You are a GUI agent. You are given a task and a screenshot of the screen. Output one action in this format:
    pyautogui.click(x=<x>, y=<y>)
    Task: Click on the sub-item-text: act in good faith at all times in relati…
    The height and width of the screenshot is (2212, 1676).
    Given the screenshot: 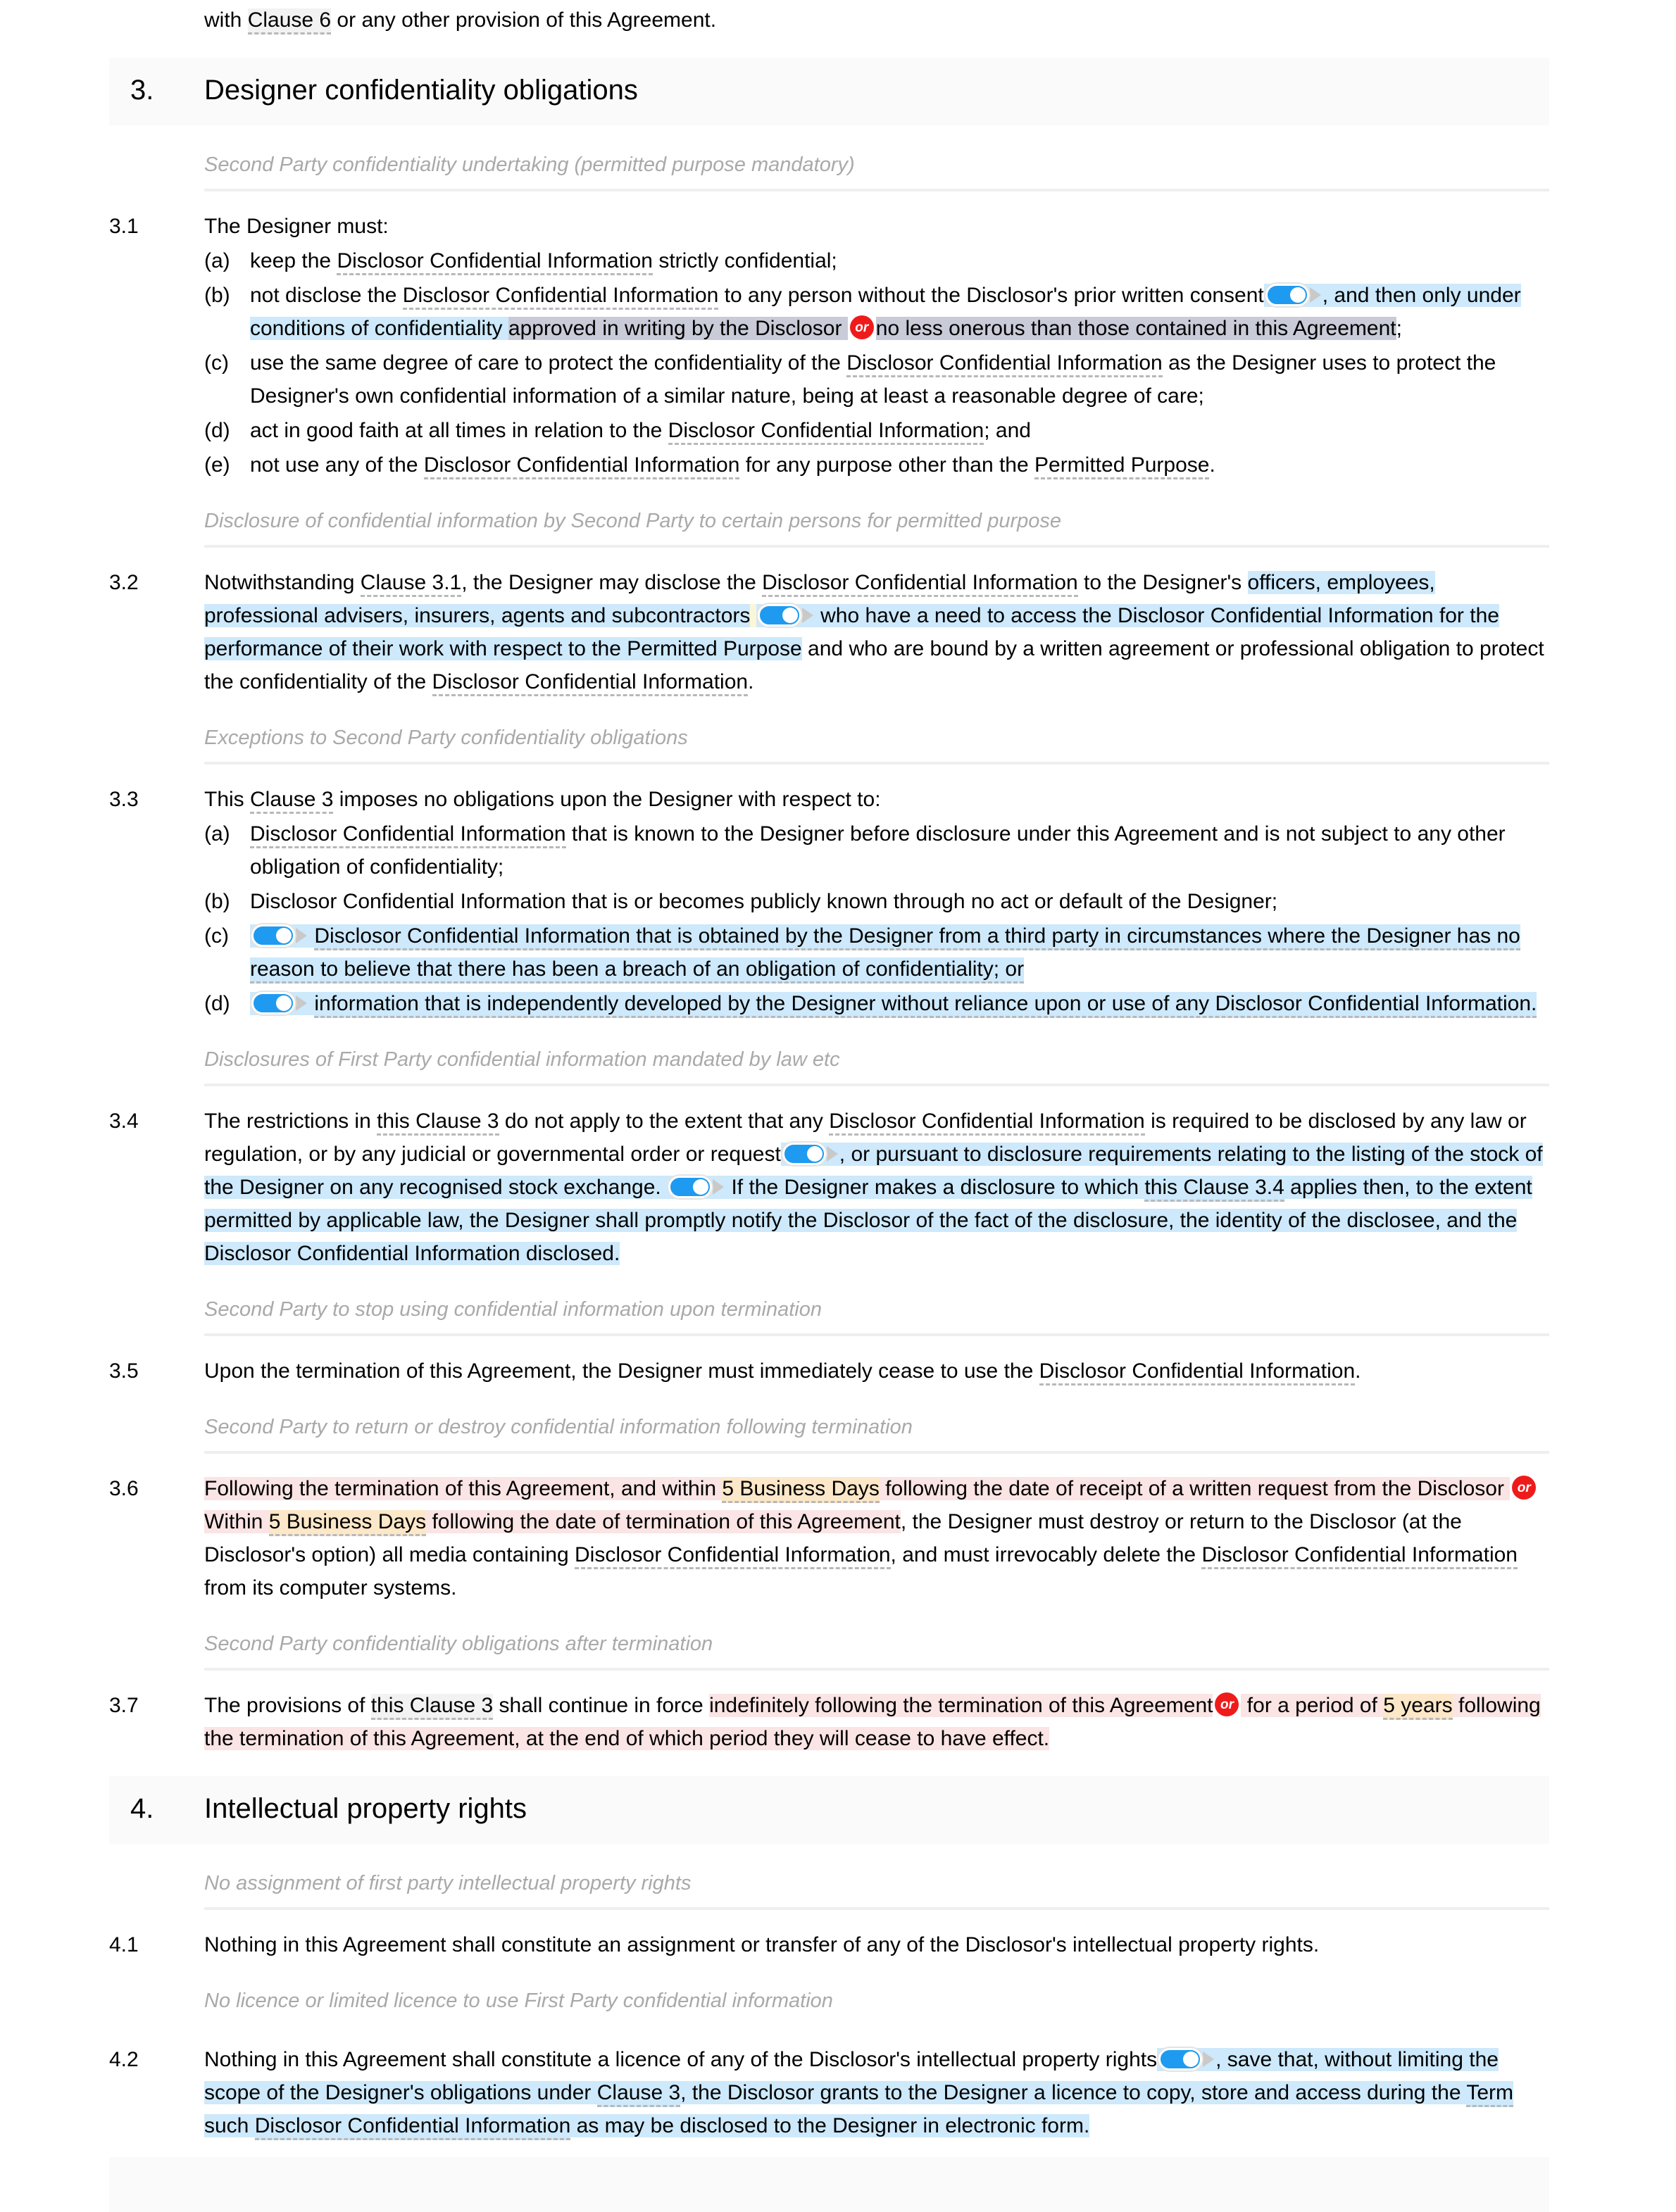 What is the action you would take?
    pyautogui.click(x=899, y=430)
    